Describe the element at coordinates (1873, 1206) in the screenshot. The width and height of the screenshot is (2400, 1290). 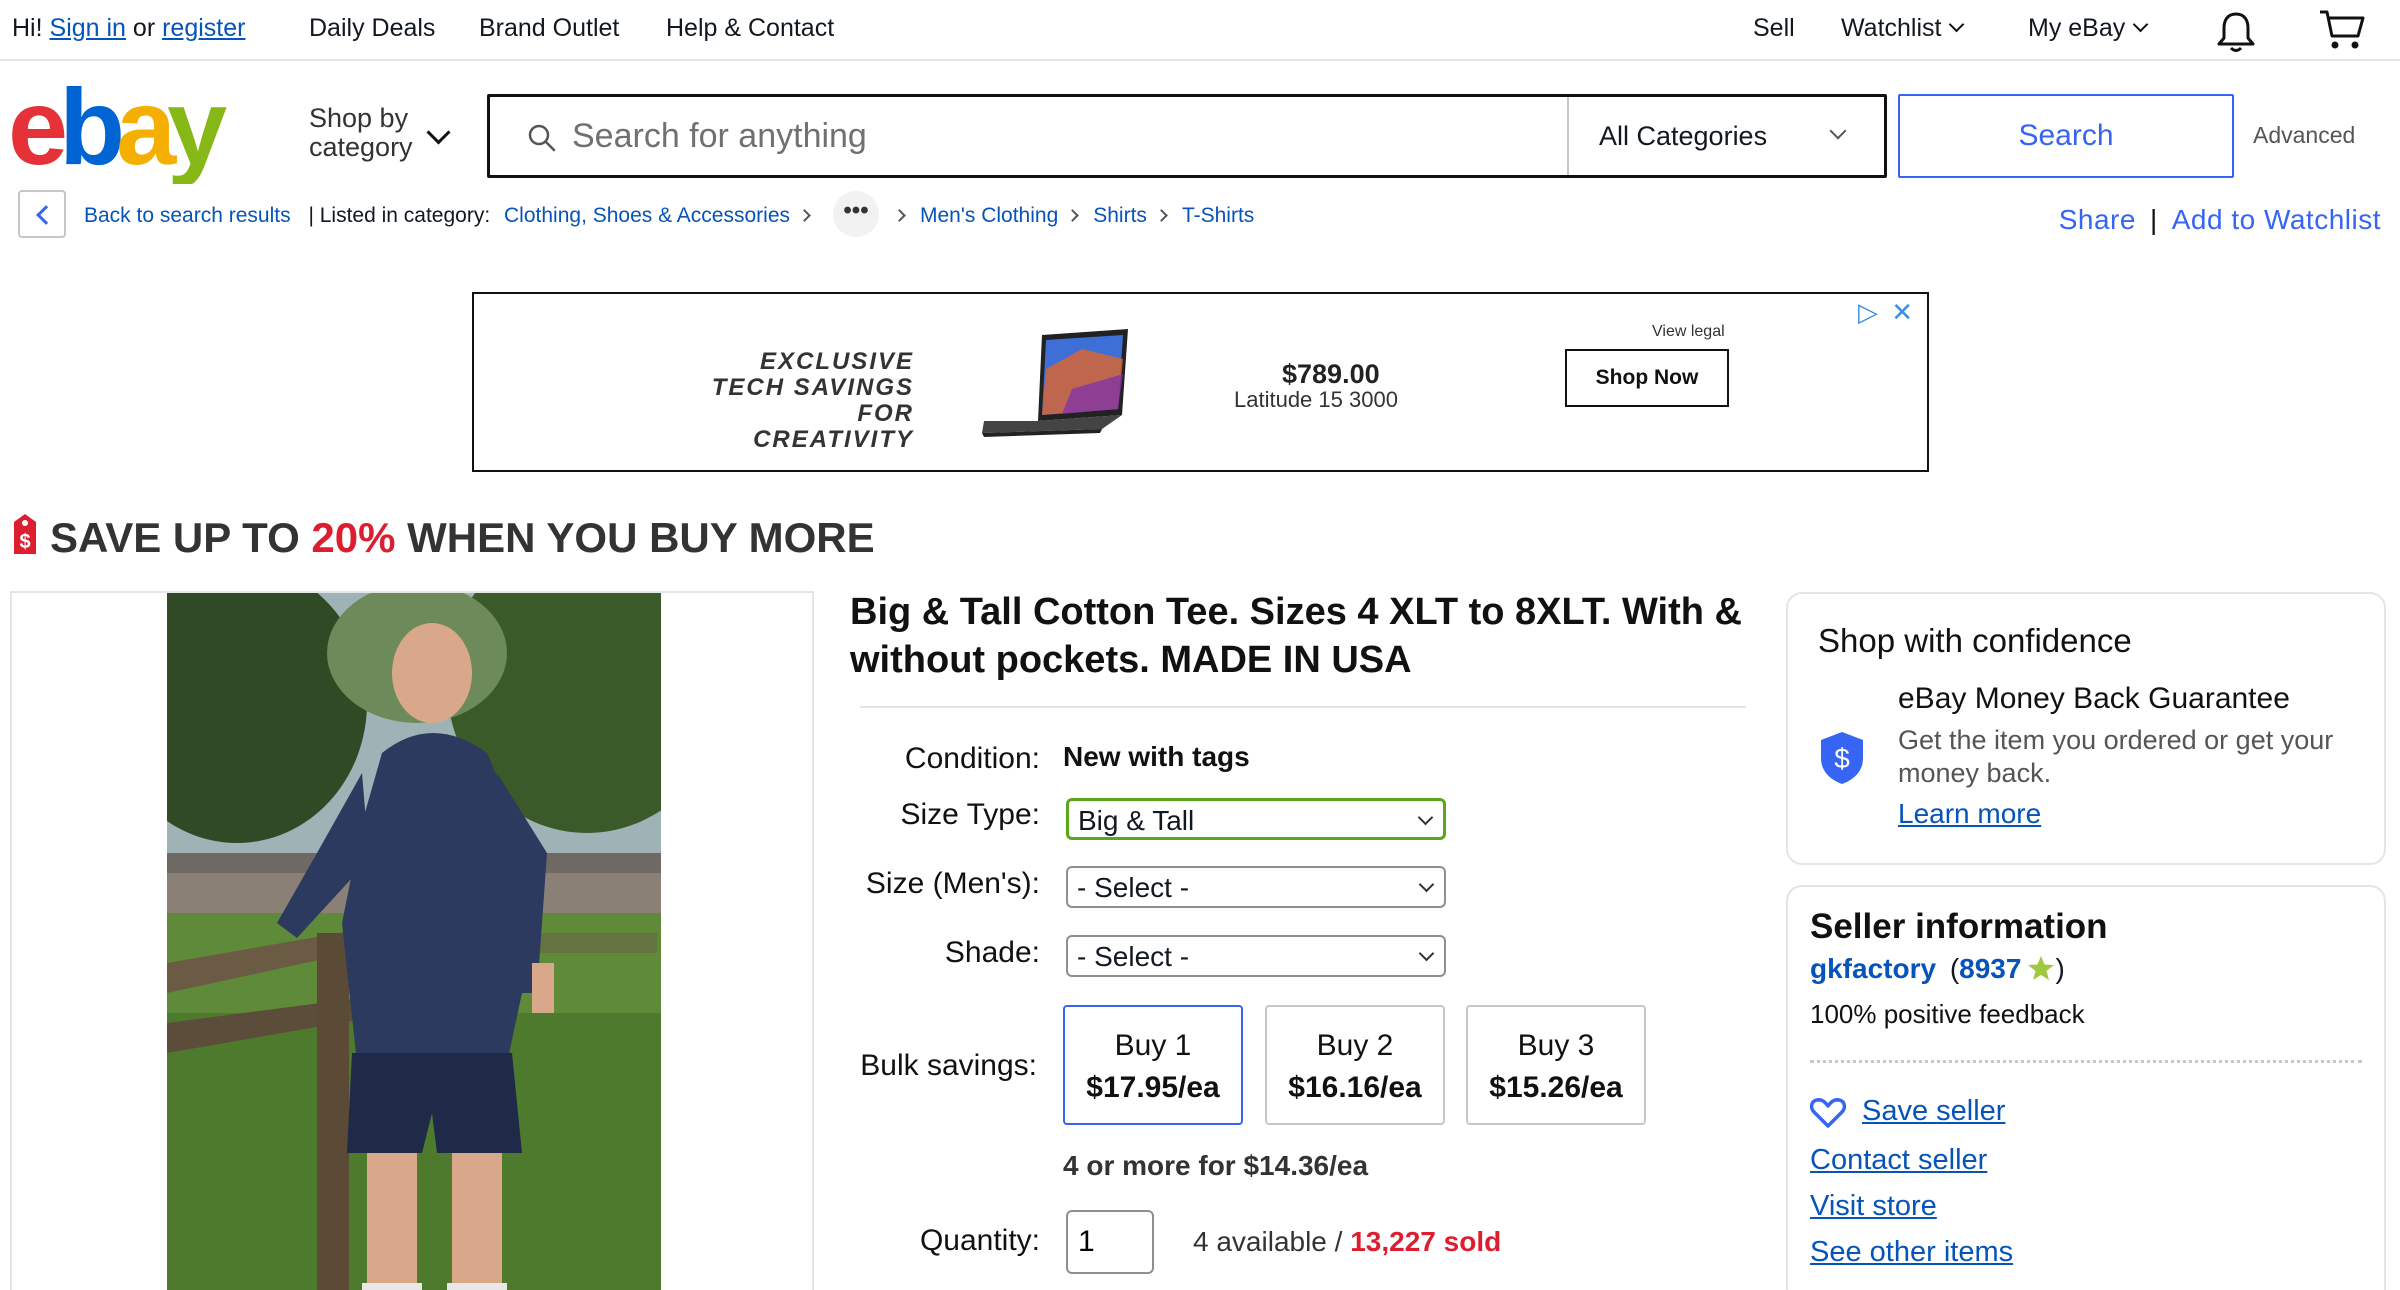
I see `visit-store-link: Visit store` at that location.